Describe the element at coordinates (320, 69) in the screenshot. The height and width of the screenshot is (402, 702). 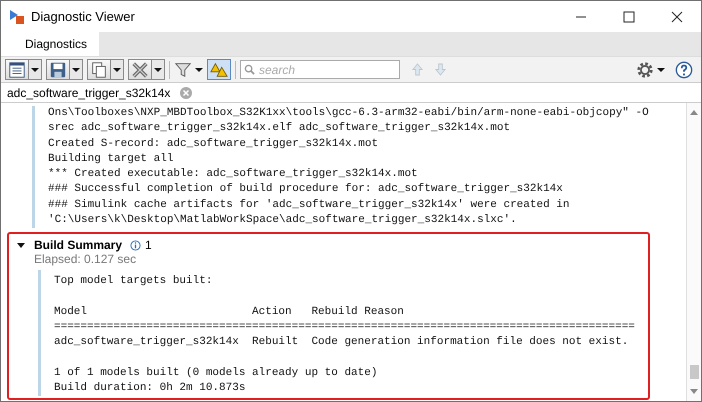
I see `search-field: search` at that location.